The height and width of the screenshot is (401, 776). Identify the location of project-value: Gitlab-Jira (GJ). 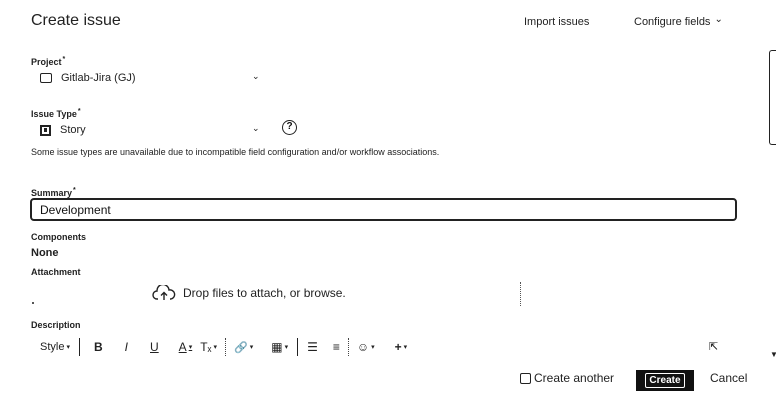
(98, 78).